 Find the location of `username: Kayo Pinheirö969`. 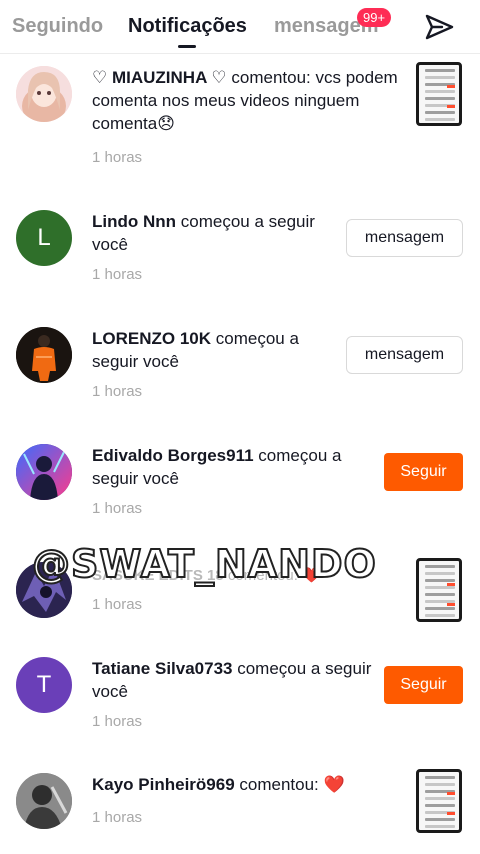

username: Kayo Pinheirö969 is located at coordinates (163, 784).